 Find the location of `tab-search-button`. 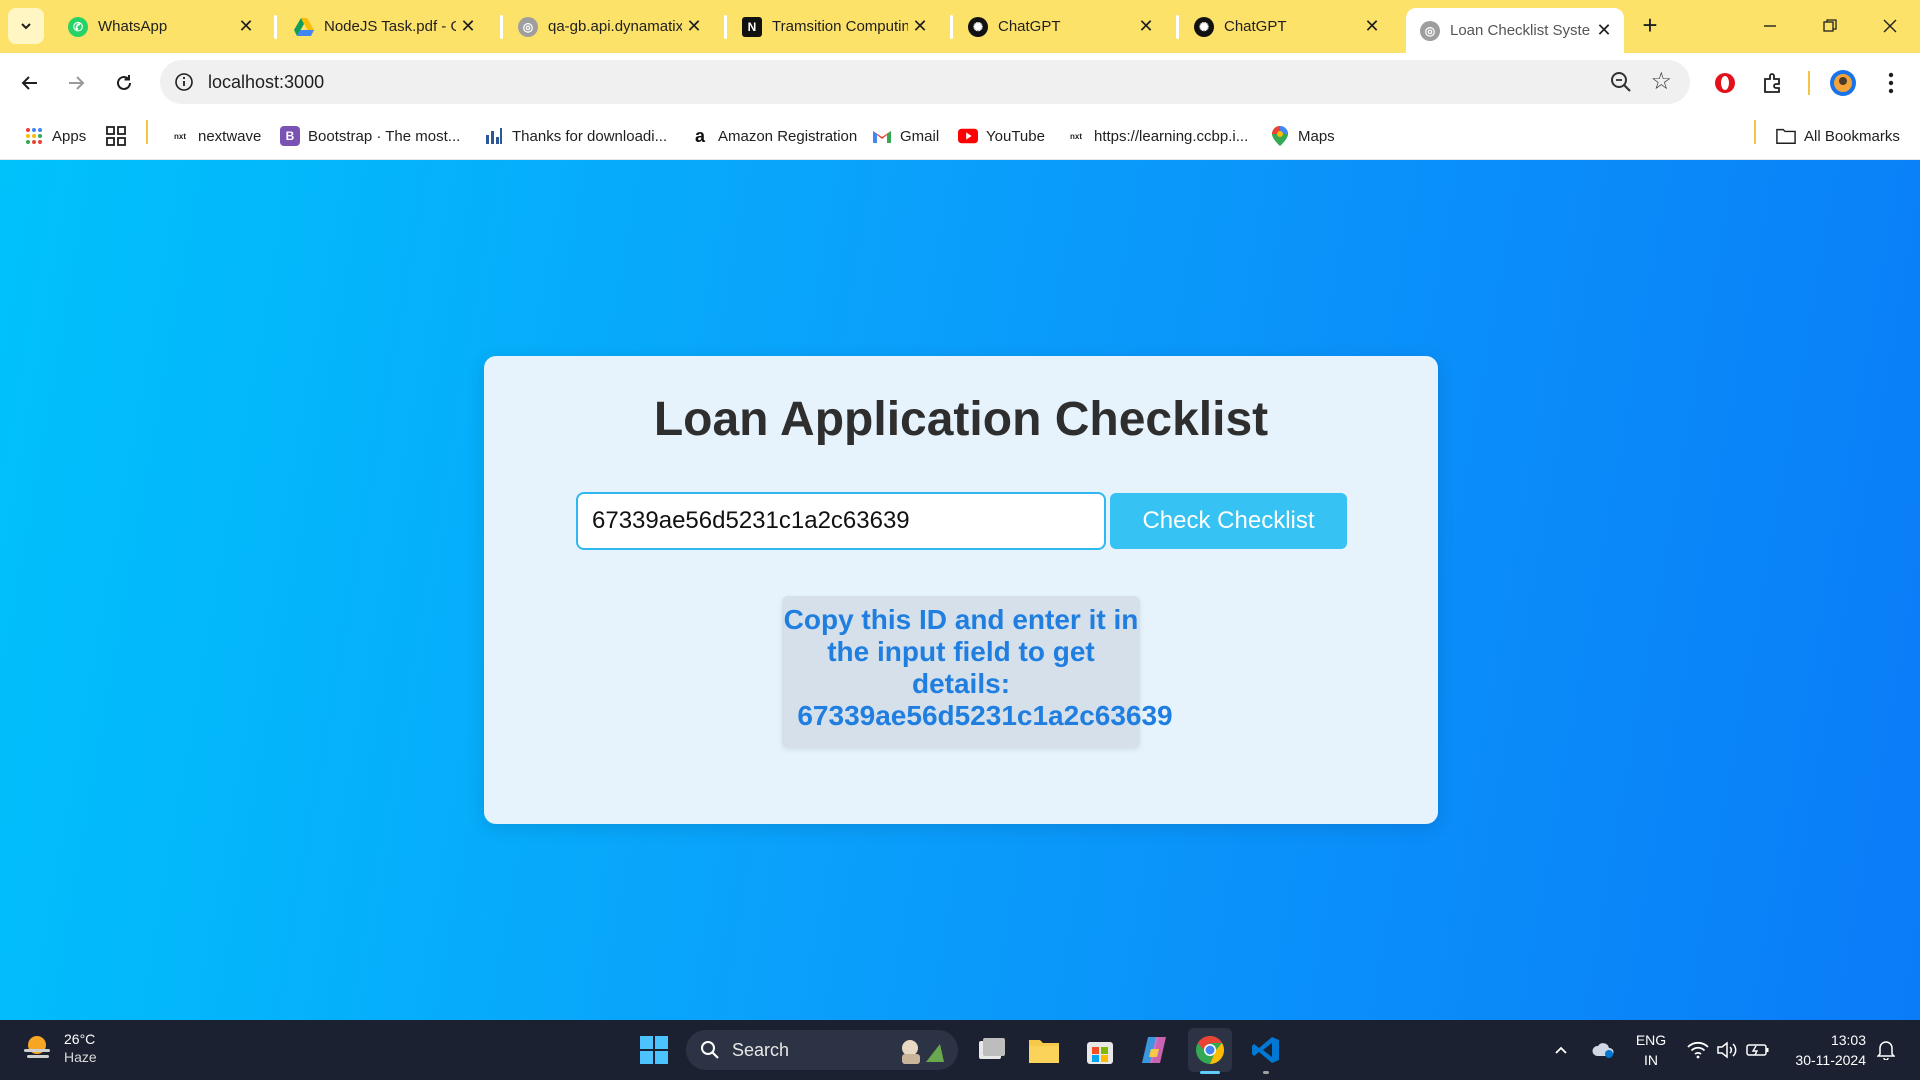

tab-search-button is located at coordinates (26, 26).